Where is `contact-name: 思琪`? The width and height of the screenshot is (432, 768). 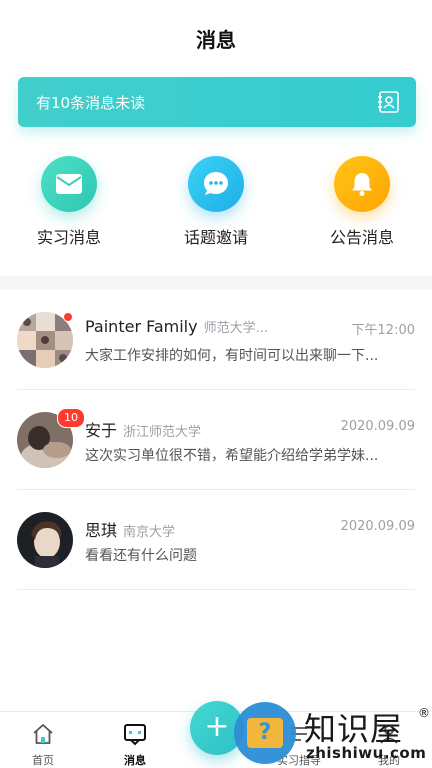 contact-name: 思琪 is located at coordinates (101, 530).